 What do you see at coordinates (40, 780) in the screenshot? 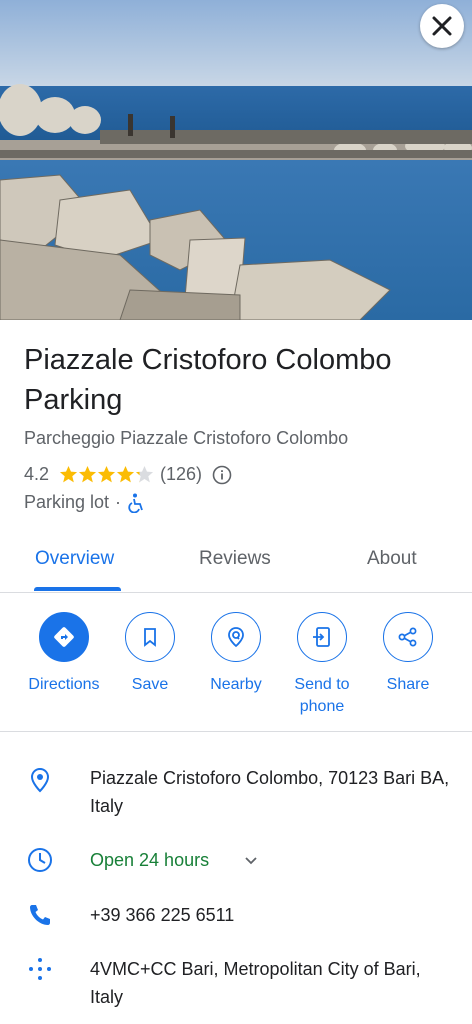
I see `location-pin-icon` at bounding box center [40, 780].